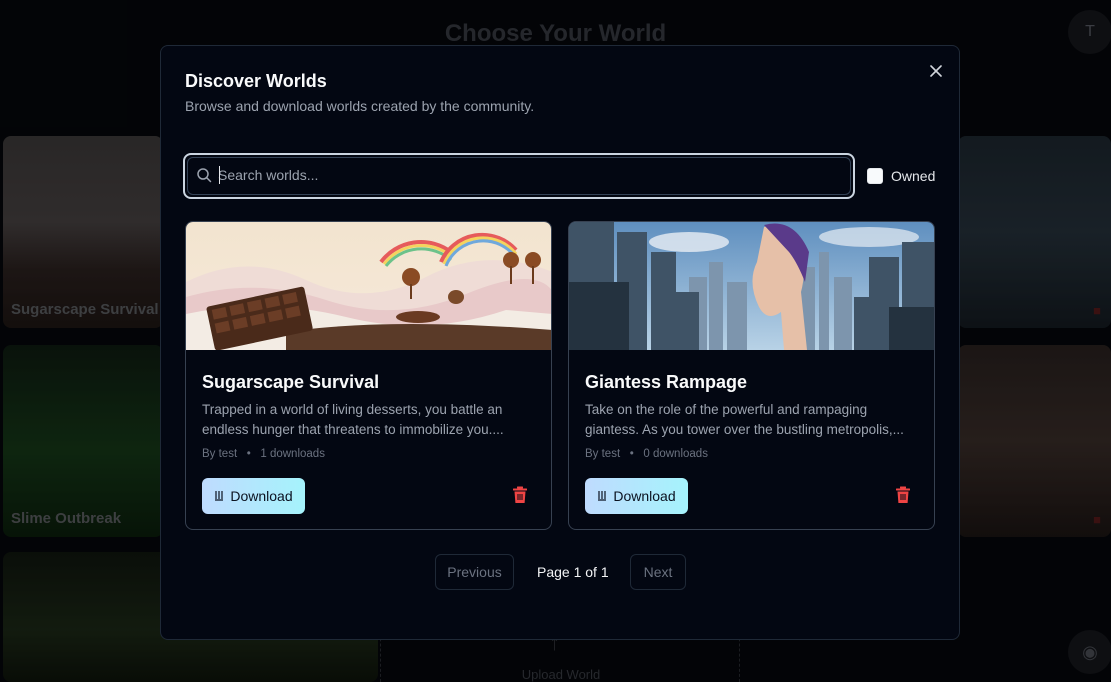 The height and width of the screenshot is (682, 1111). What do you see at coordinates (875, 176) in the screenshot?
I see `owned-checkbox` at bounding box center [875, 176].